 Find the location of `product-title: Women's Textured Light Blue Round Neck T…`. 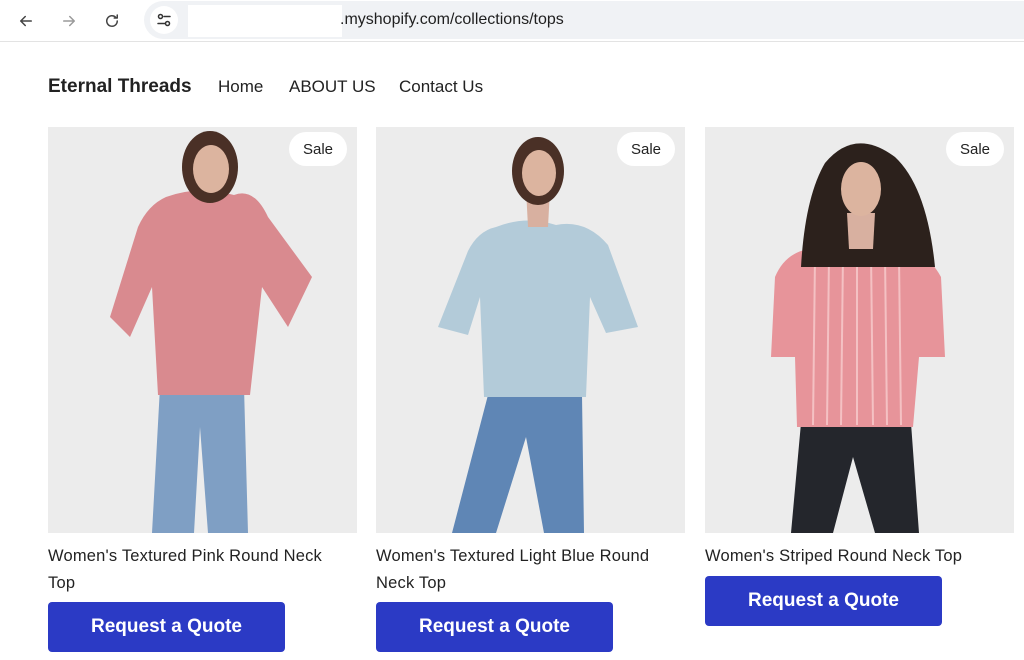

product-title: Women's Textured Light Blue Round Neck T… is located at coordinates (526, 570).